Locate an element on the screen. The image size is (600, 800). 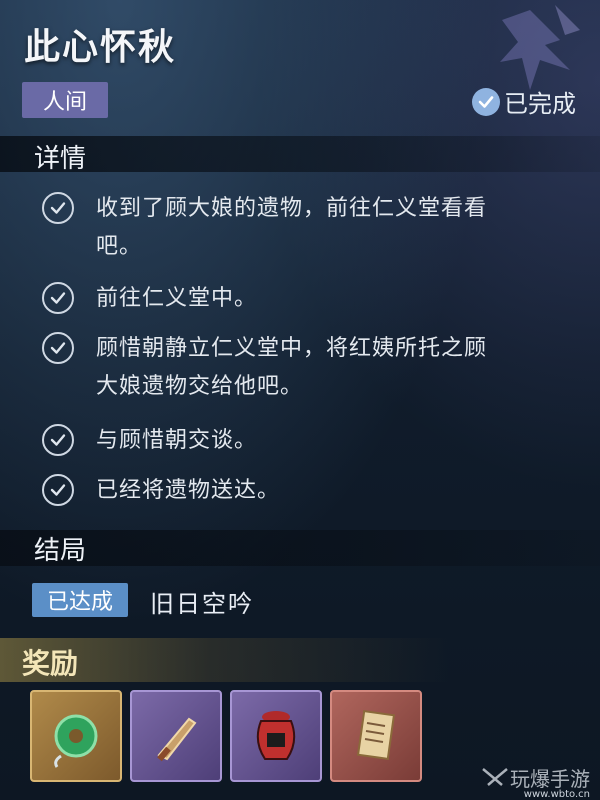
quest-status-label: 已完成 is located at coordinates (540, 104).